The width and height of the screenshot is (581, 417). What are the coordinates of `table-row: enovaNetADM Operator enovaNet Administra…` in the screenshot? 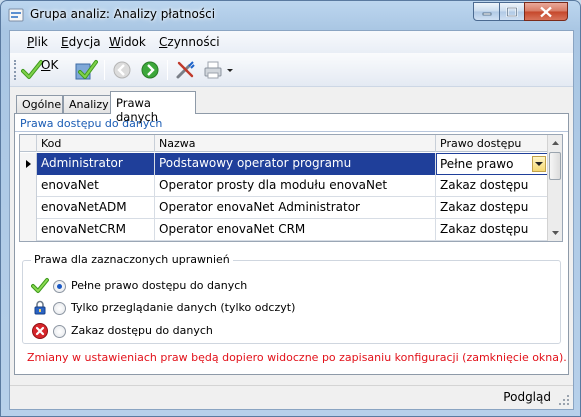 It's located at (284, 208).